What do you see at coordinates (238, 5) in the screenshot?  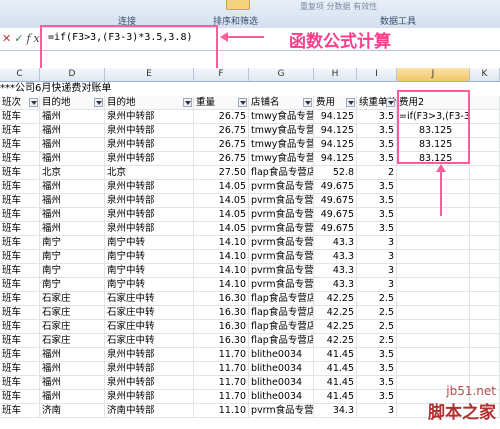 I see `folder-icon` at bounding box center [238, 5].